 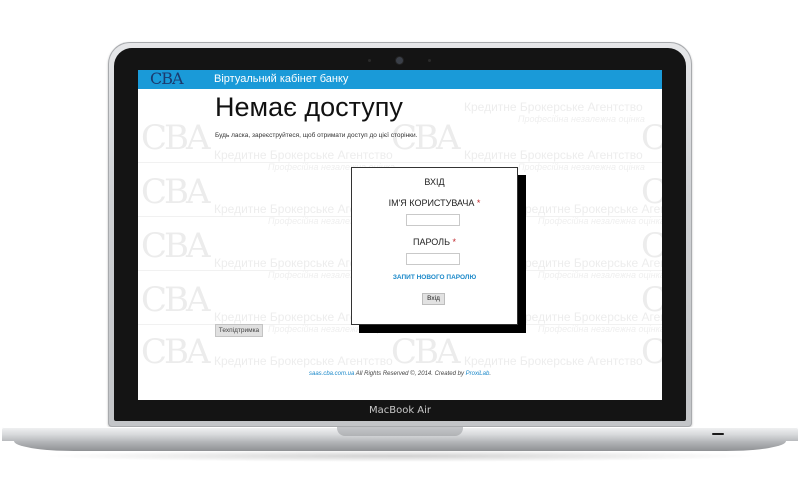 What do you see at coordinates (309, 107) in the screenshot?
I see `page-title: Немає доступу` at bounding box center [309, 107].